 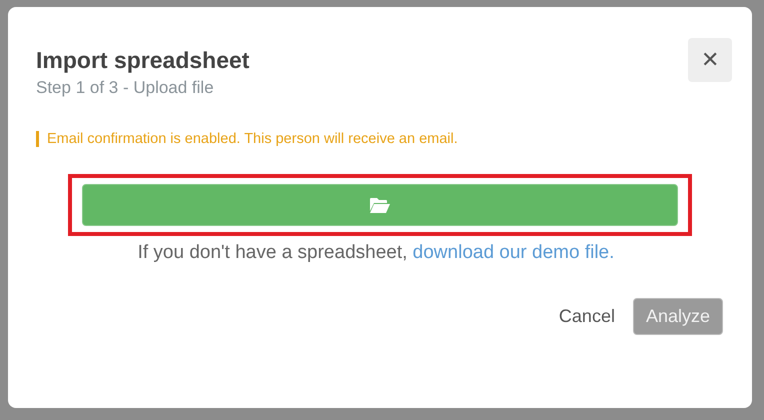 I want to click on dialog-title: Import spreadsheet, so click(x=143, y=60).